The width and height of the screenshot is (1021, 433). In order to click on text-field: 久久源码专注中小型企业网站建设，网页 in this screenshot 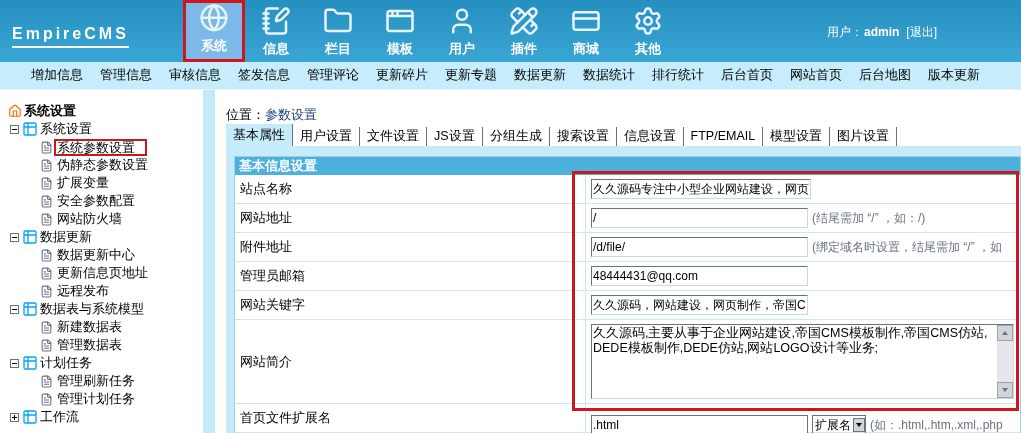, I will do `click(701, 189)`.